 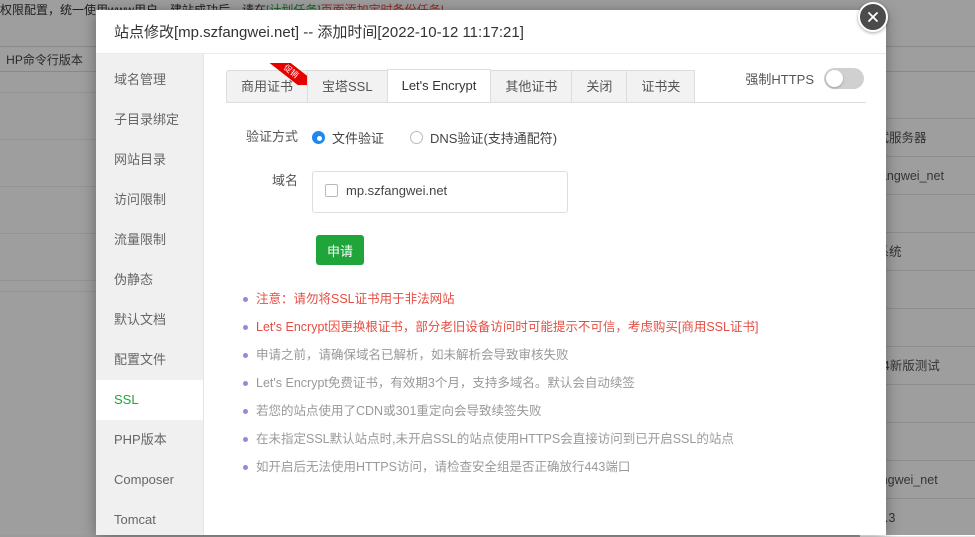 I want to click on note-item: 注意：请勿将SSL证书用于非法网站, so click(x=553, y=299).